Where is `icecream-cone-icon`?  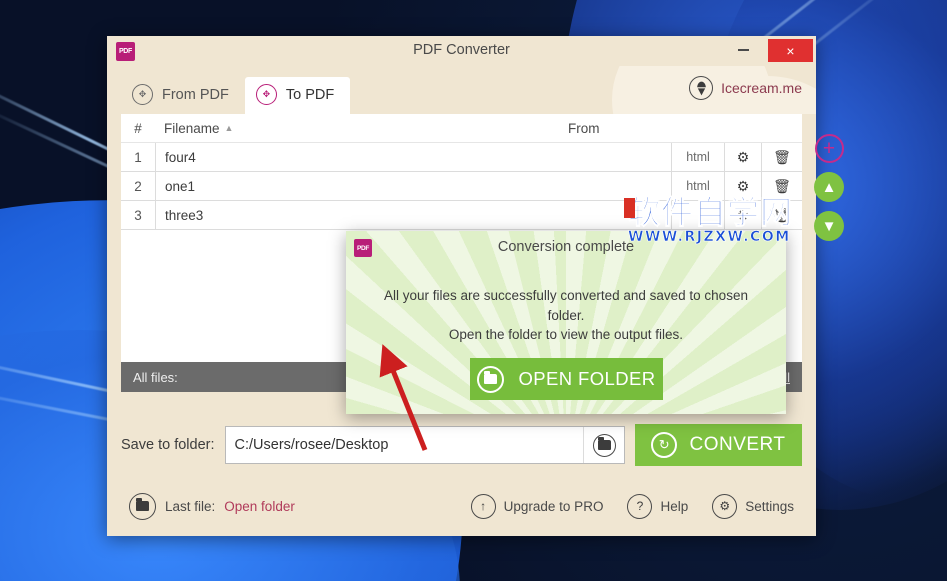
icecream-cone-icon is located at coordinates (701, 88).